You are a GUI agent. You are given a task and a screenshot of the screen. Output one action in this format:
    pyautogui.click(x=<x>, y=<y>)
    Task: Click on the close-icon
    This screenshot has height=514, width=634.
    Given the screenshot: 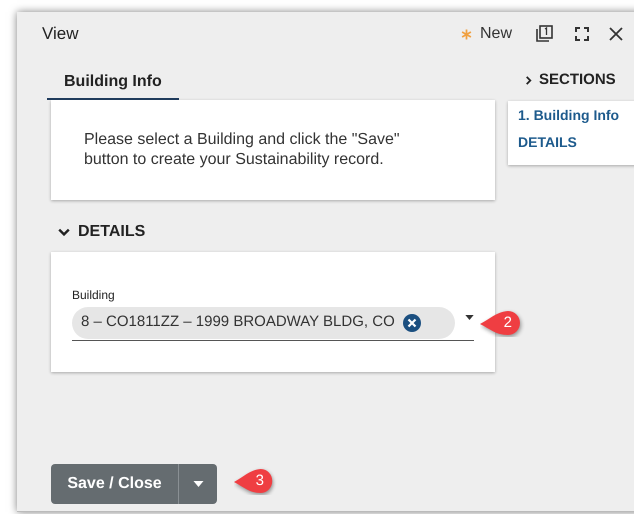 What is the action you would take?
    pyautogui.click(x=616, y=34)
    